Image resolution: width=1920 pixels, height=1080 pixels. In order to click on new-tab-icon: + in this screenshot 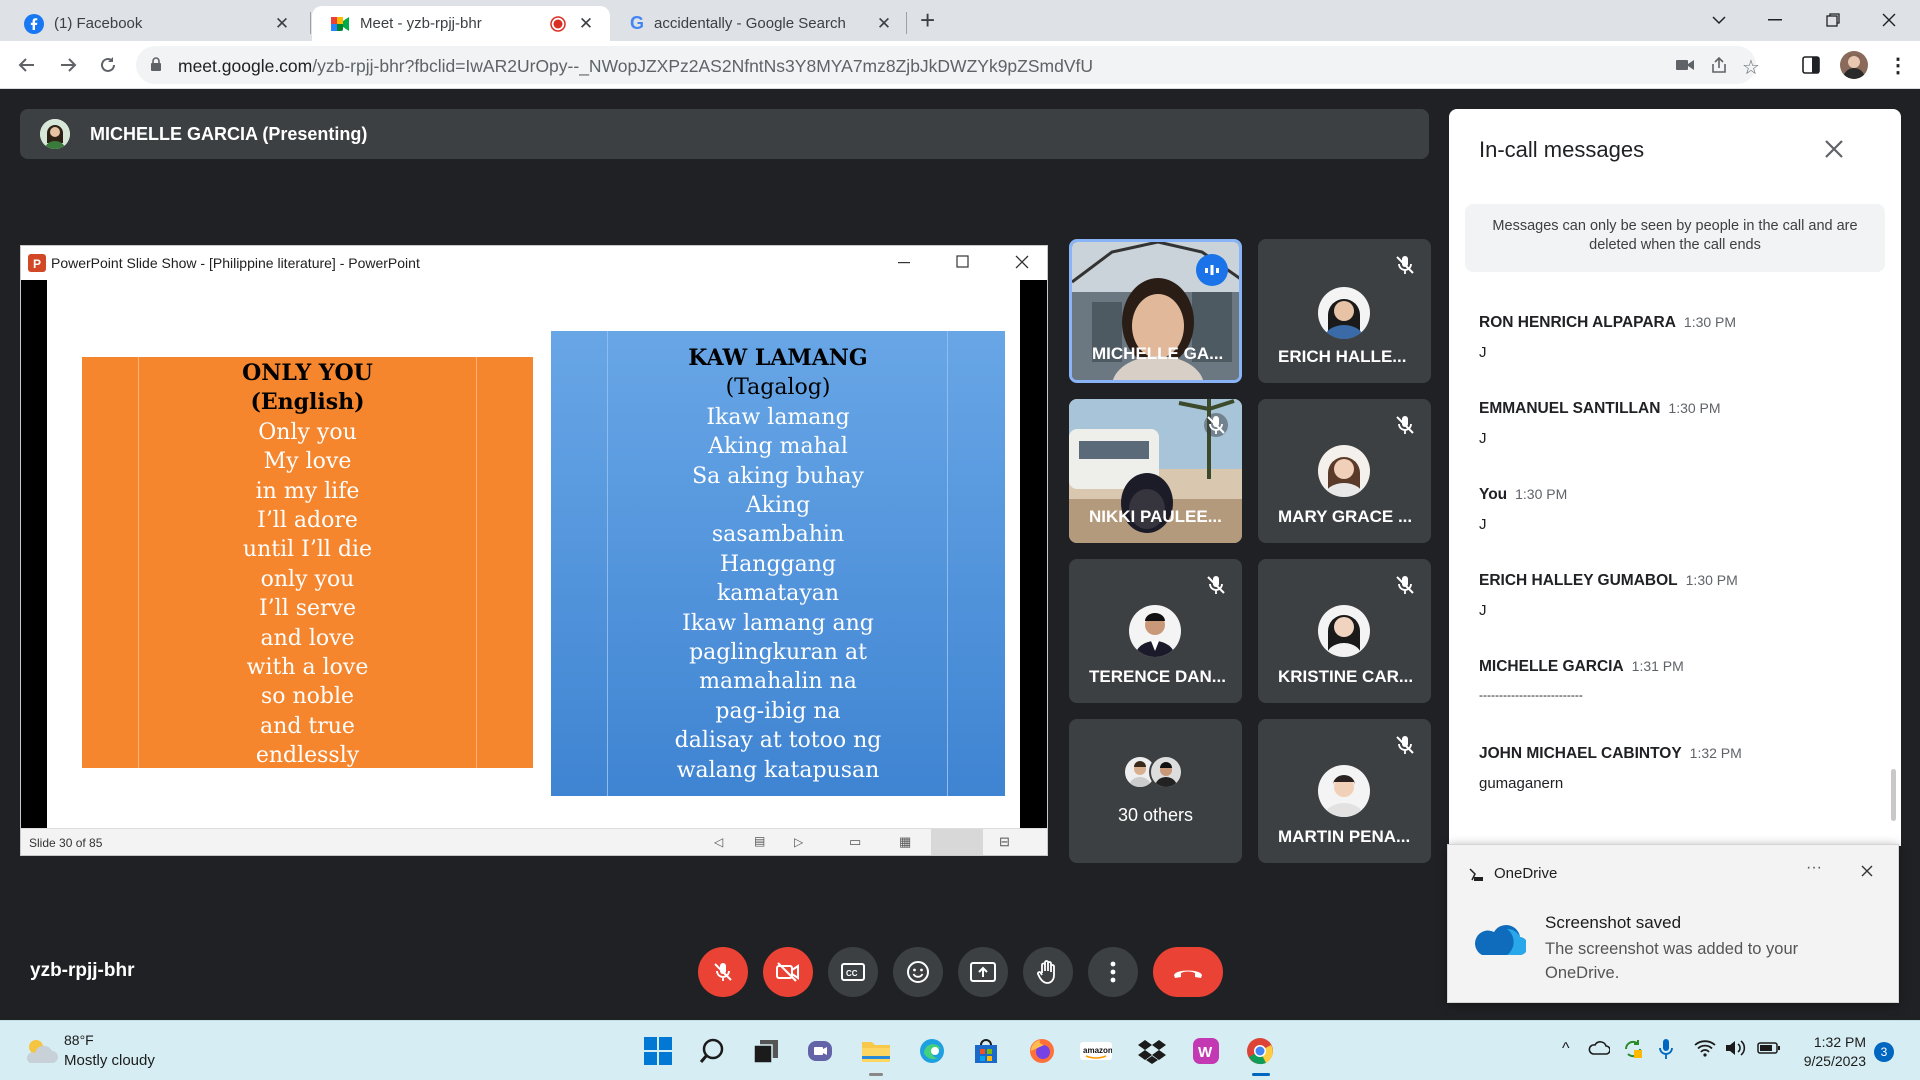, I will do `click(927, 20)`.